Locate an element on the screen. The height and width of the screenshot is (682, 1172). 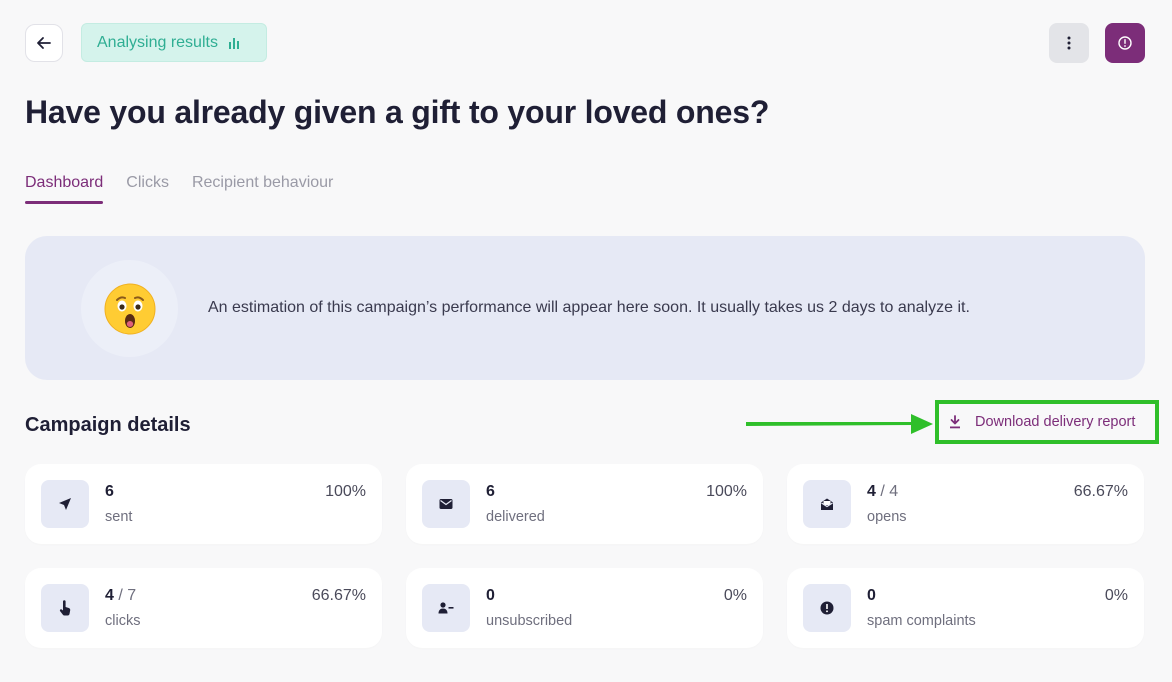
pointer-icon is located at coordinates (65, 608).